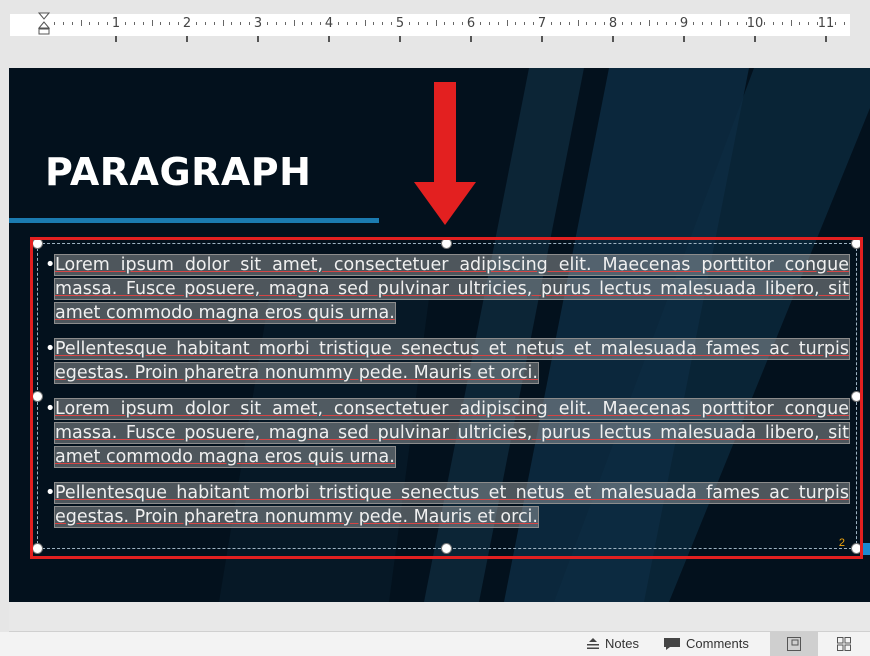 This screenshot has width=870, height=656. I want to click on down-arrow-icon, so click(445, 153).